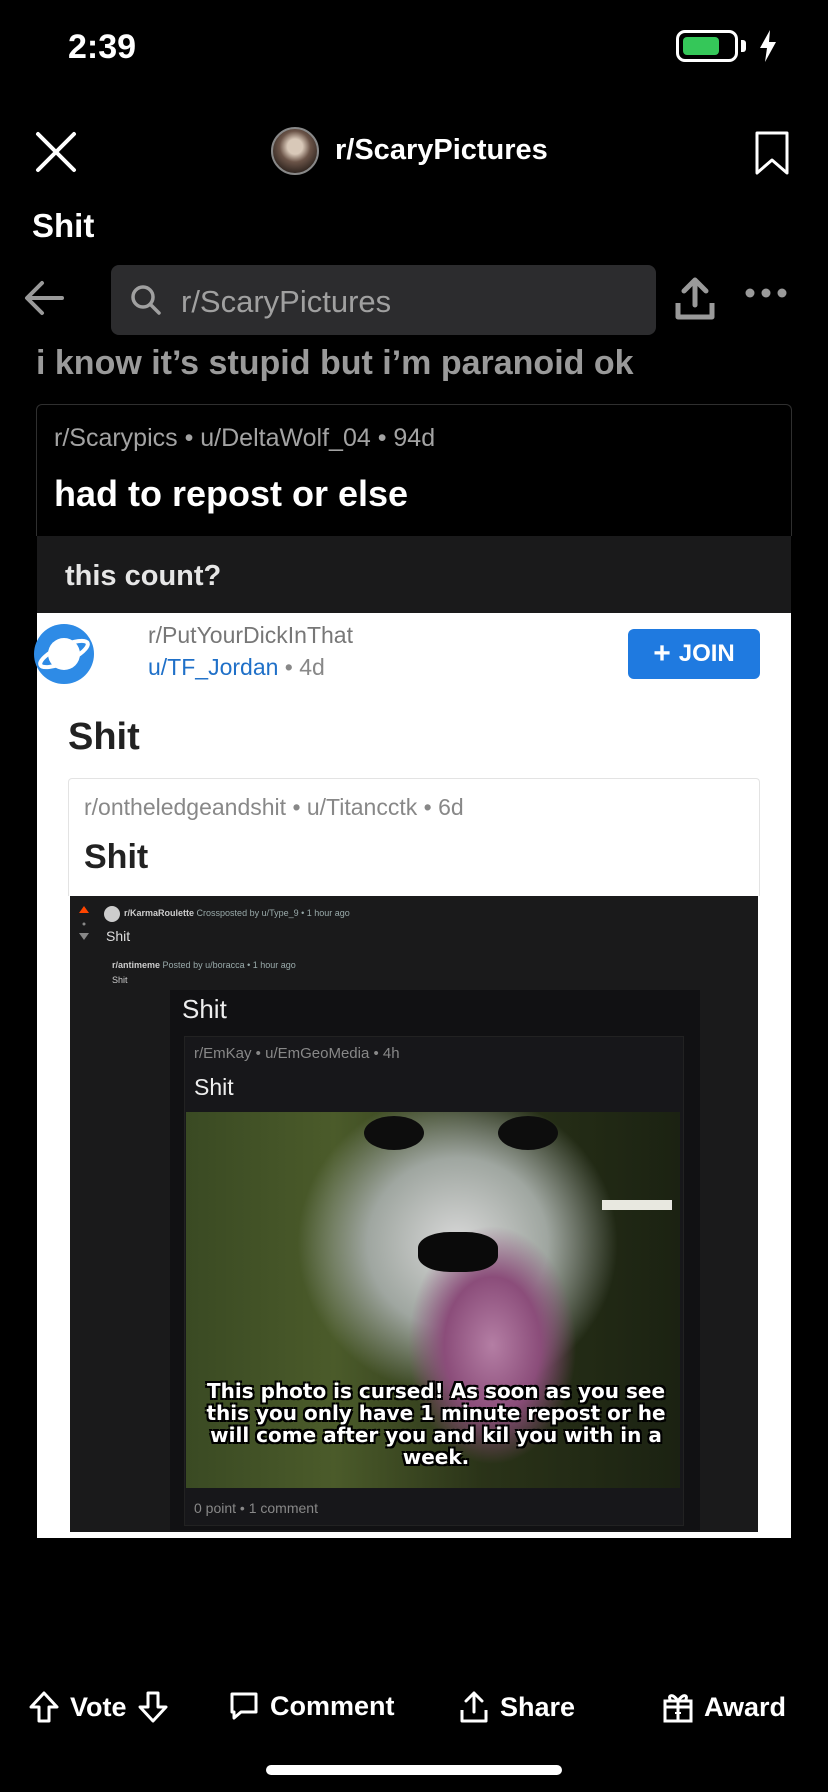  I want to click on image-post-title: Shit, so click(104, 737).